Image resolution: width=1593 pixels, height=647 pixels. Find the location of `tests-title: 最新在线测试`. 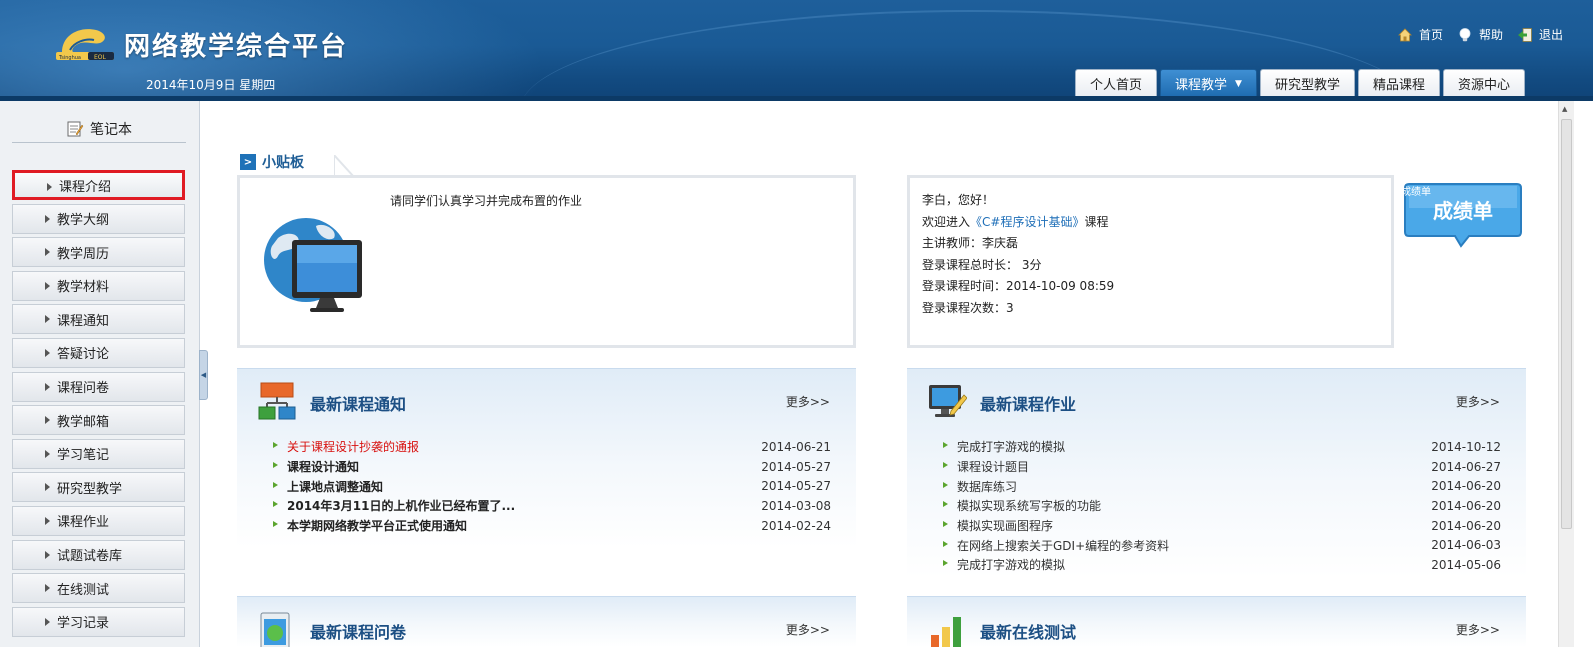

tests-title: 最新在线测试 is located at coordinates (1028, 632).